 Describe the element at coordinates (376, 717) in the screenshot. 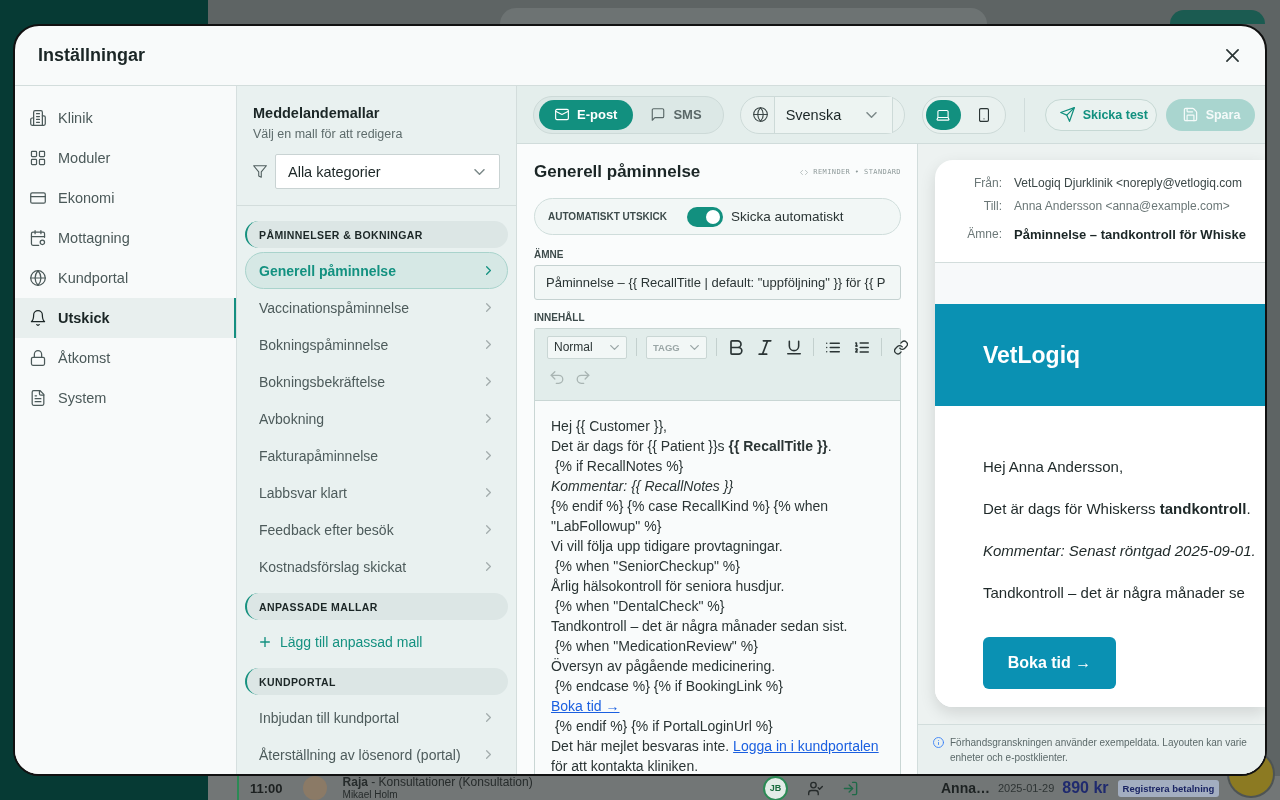

I see `template-item: Inbjudan till kundportal` at that location.